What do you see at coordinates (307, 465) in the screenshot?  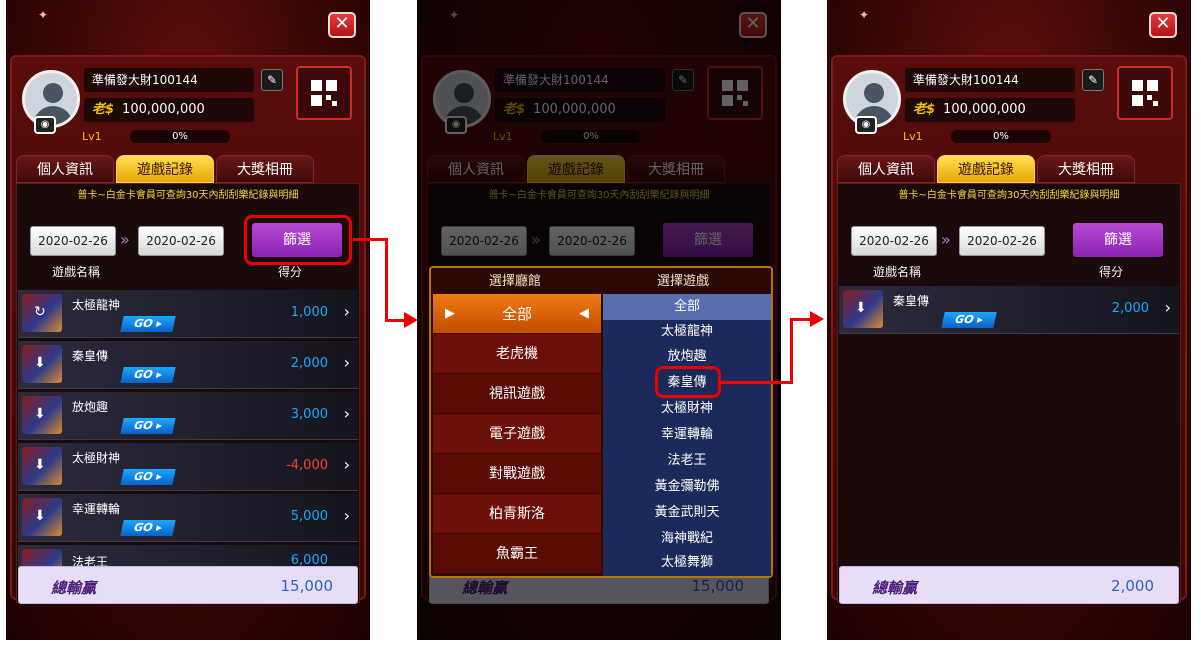 I see `row-score: -4,000` at bounding box center [307, 465].